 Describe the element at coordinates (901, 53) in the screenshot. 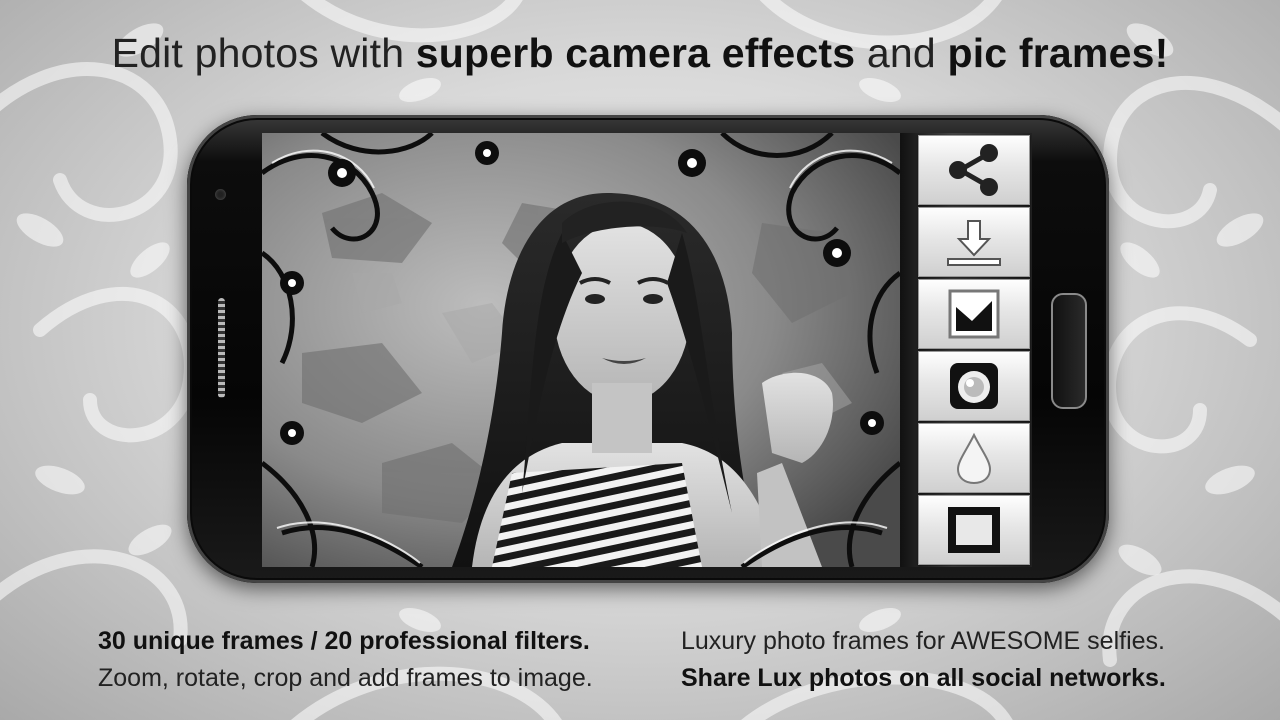

I see `headline-part-3: and` at that location.